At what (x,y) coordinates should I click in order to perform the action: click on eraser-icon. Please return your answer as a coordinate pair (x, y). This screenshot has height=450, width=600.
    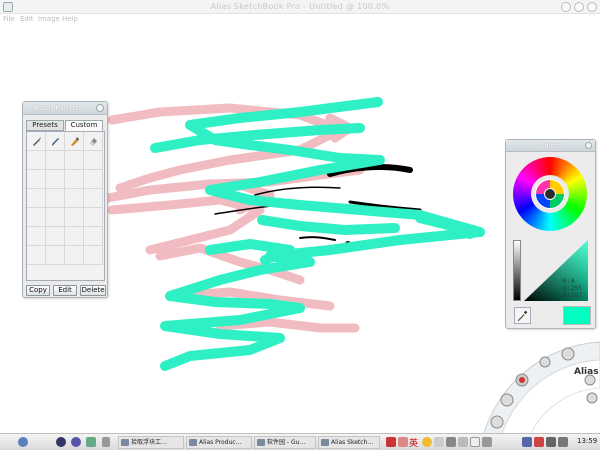
    Looking at the image, I should click on (93, 142).